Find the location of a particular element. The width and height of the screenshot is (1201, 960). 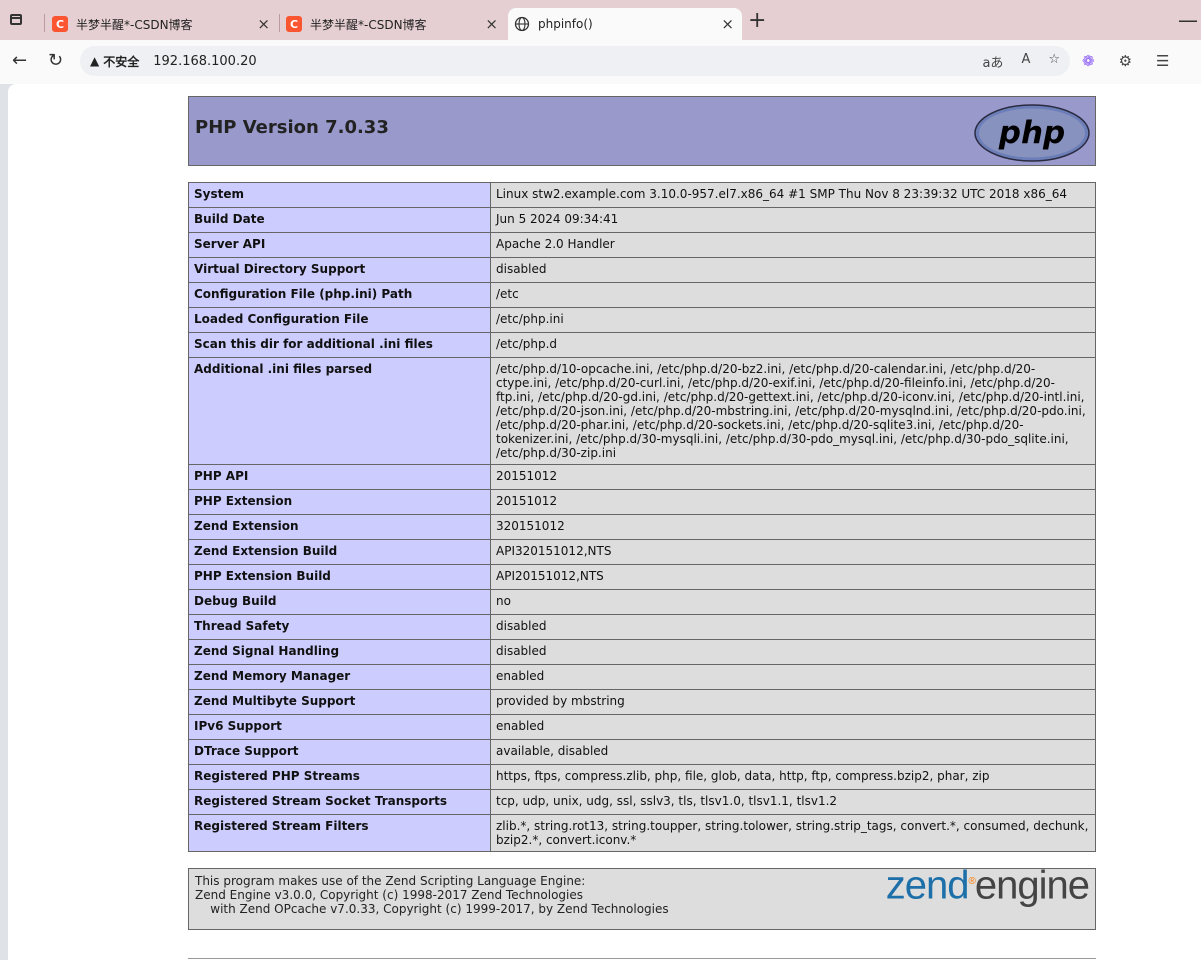

row-value: /etc/php.d is located at coordinates (793, 345).